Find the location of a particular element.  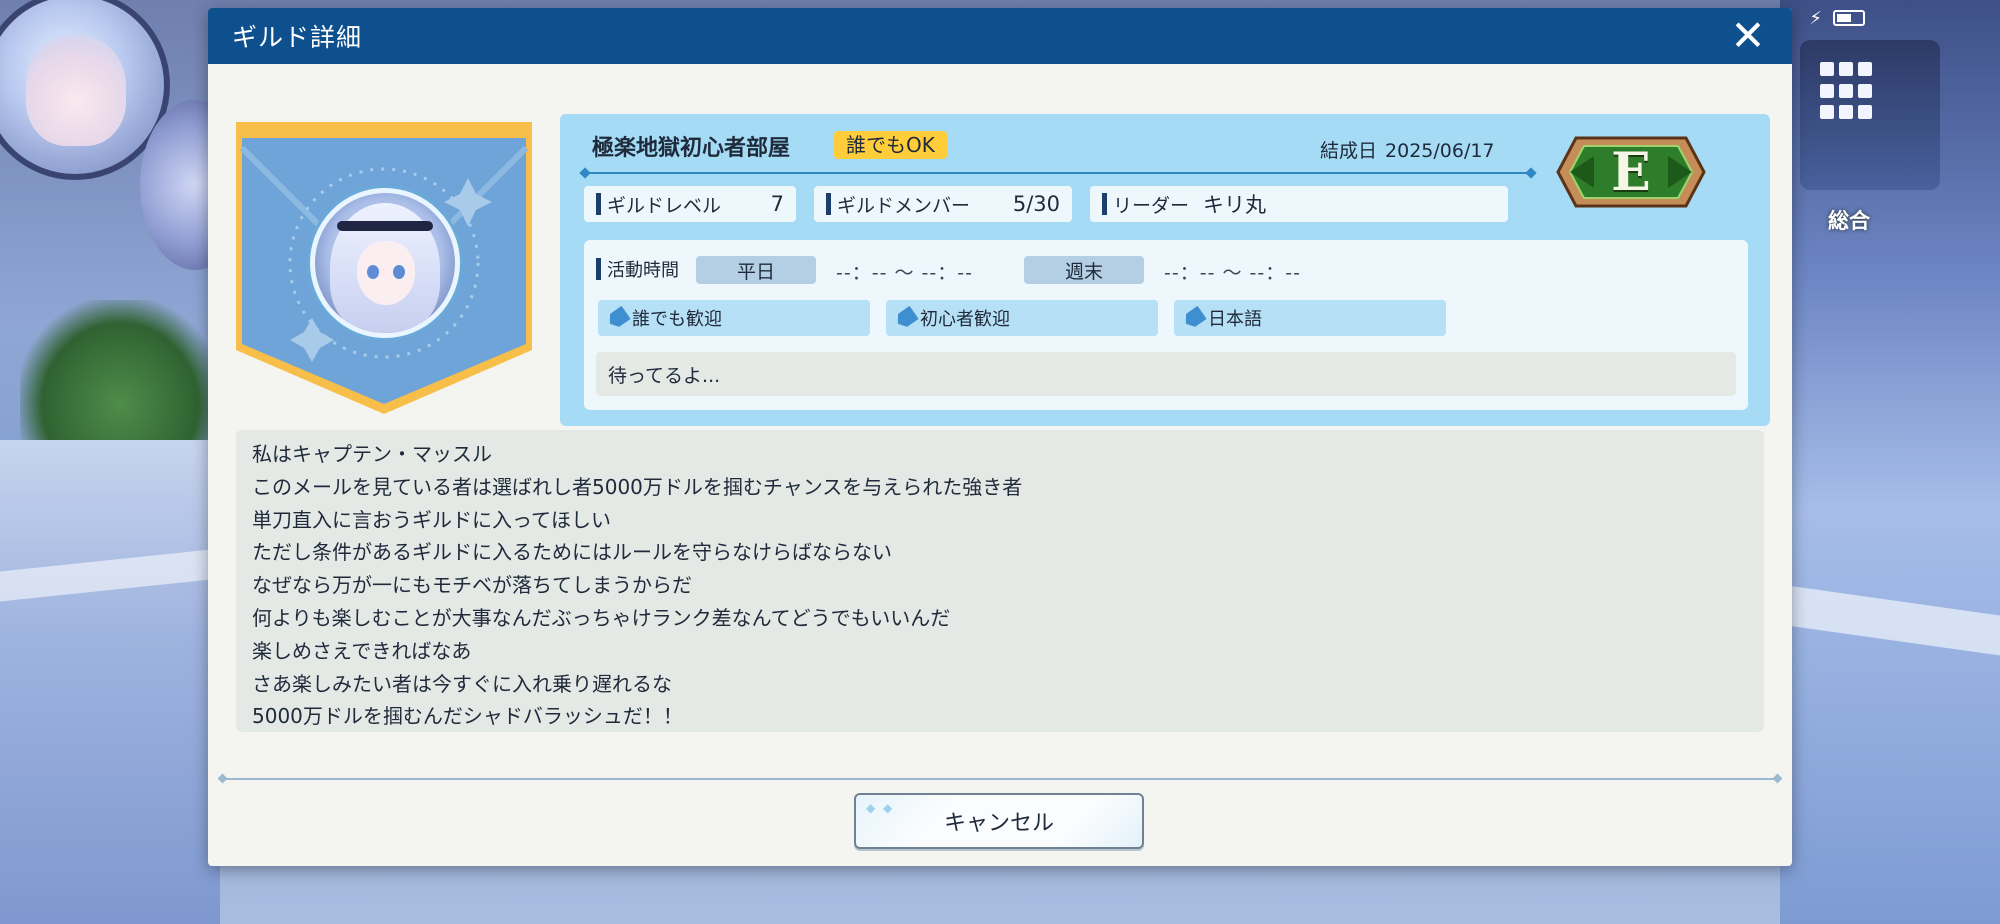

weekday-pill: 平日 is located at coordinates (756, 270).